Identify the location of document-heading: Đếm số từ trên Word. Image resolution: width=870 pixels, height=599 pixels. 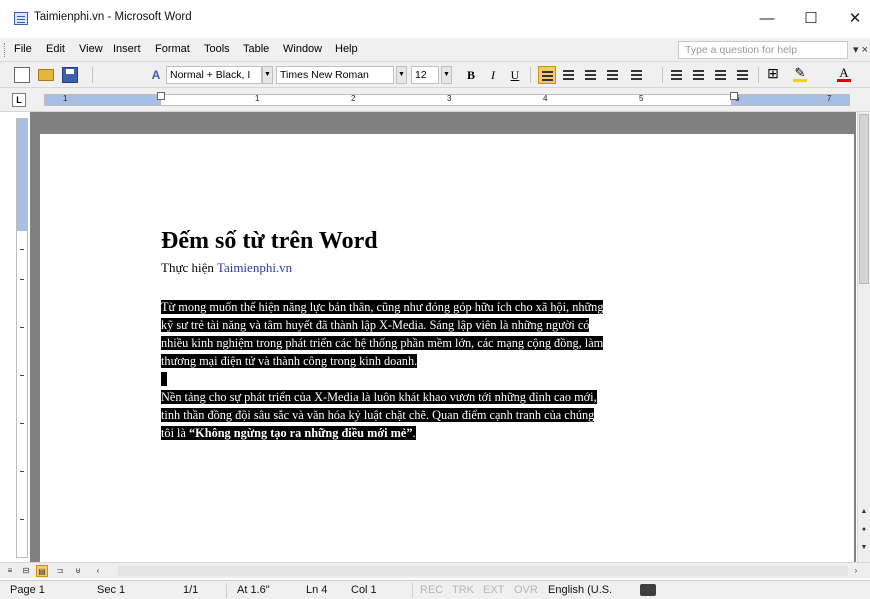
(269, 241).